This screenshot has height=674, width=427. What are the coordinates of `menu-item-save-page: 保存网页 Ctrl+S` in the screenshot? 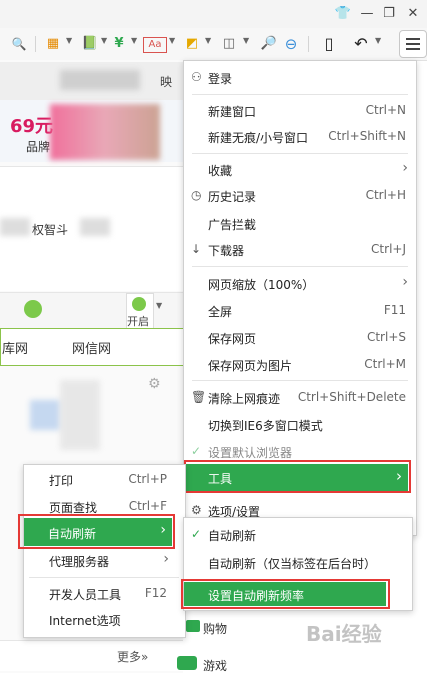 It's located at (300, 338).